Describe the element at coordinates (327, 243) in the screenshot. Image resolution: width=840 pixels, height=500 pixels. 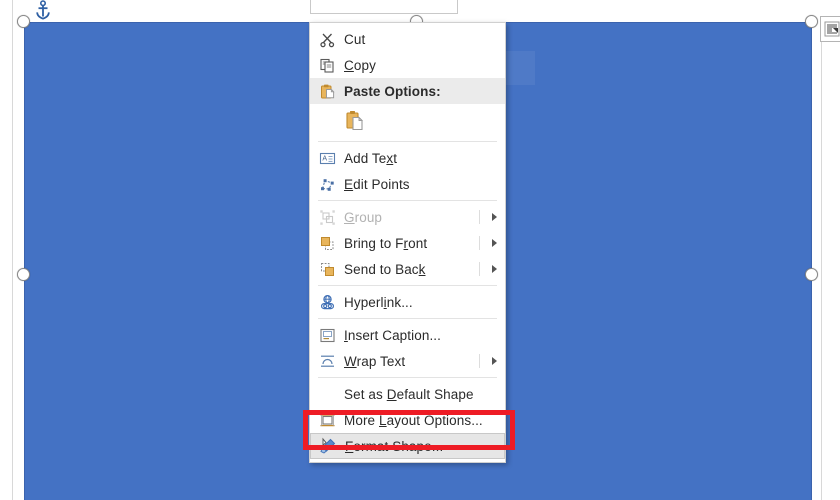
I see `bring-front-icon` at that location.